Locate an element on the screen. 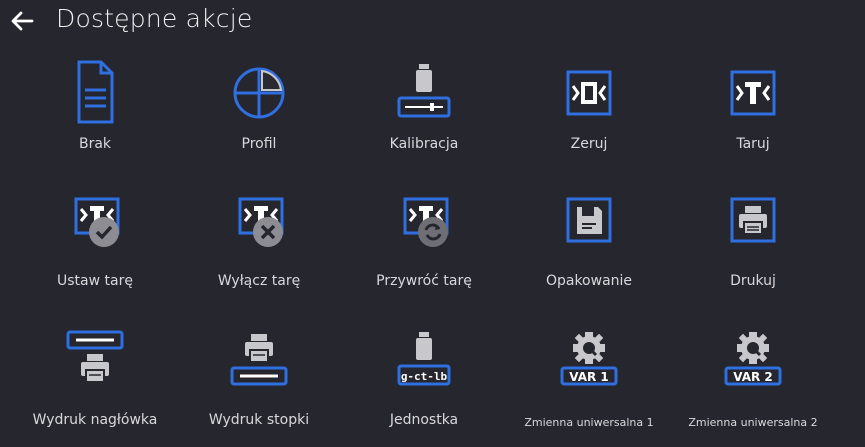  printer-icon is located at coordinates (753, 230).